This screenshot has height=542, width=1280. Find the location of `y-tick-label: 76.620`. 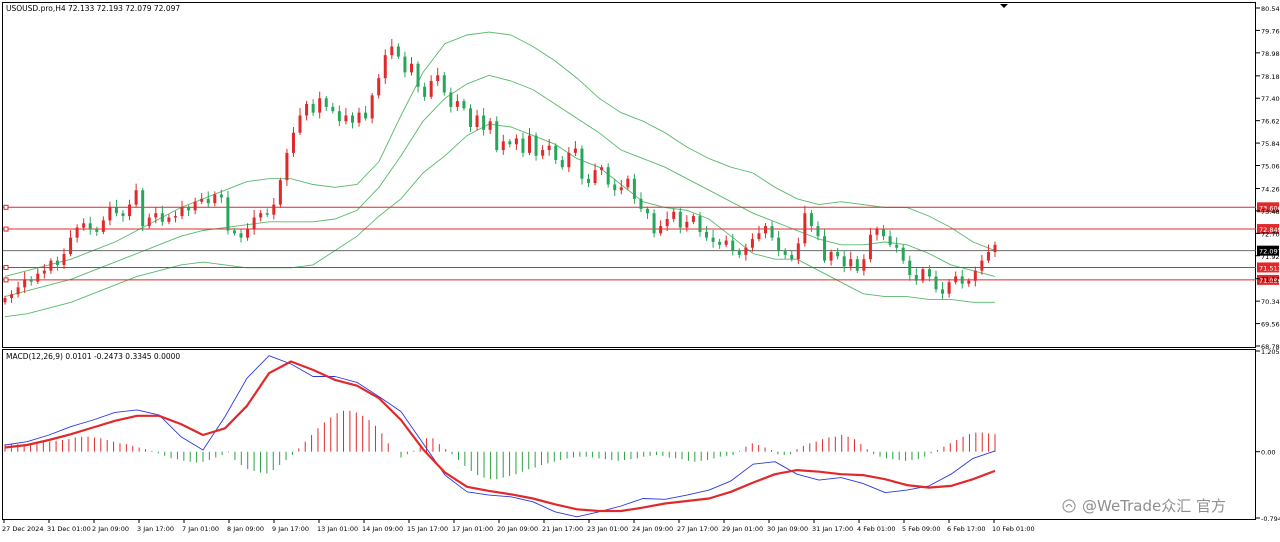

y-tick-label: 76.620 is located at coordinates (1270, 122).